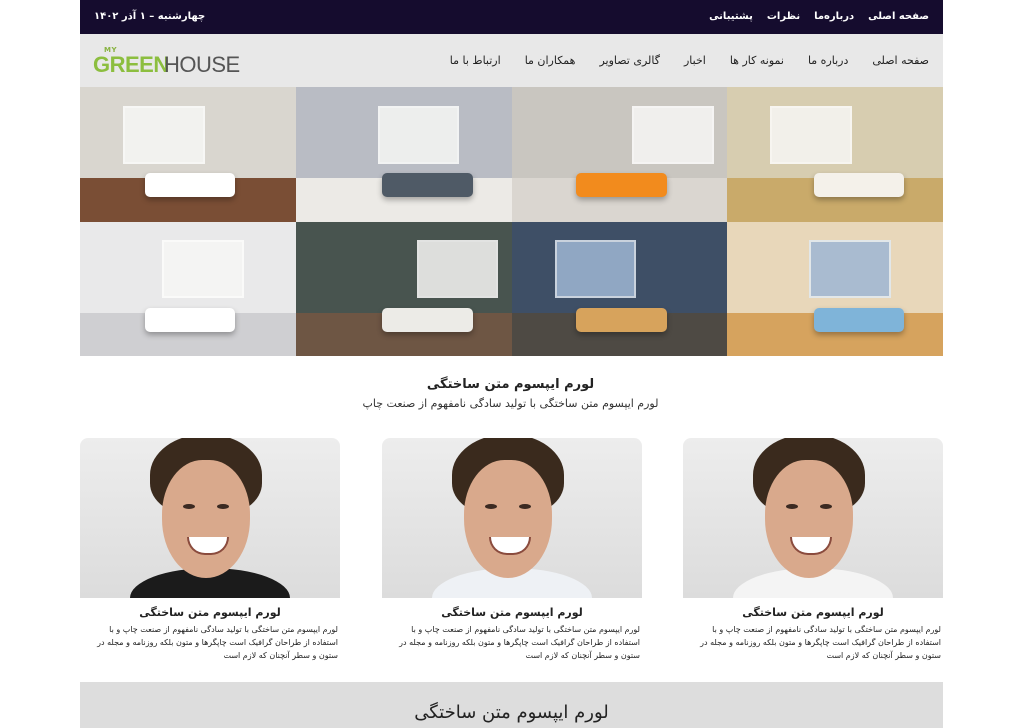  I want to click on banner-title: لورم ایپسوم متن ساختگی, so click(511, 712).